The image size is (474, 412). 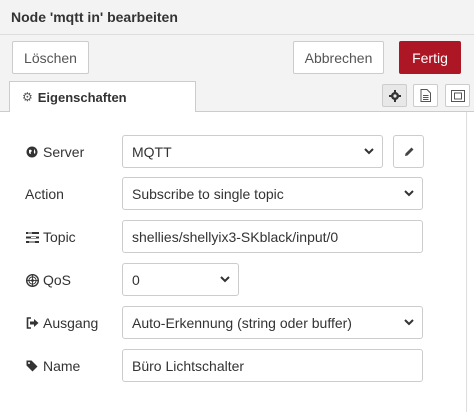 I want to click on tab-properties: ⚙ Eigenschaften, so click(x=102, y=96).